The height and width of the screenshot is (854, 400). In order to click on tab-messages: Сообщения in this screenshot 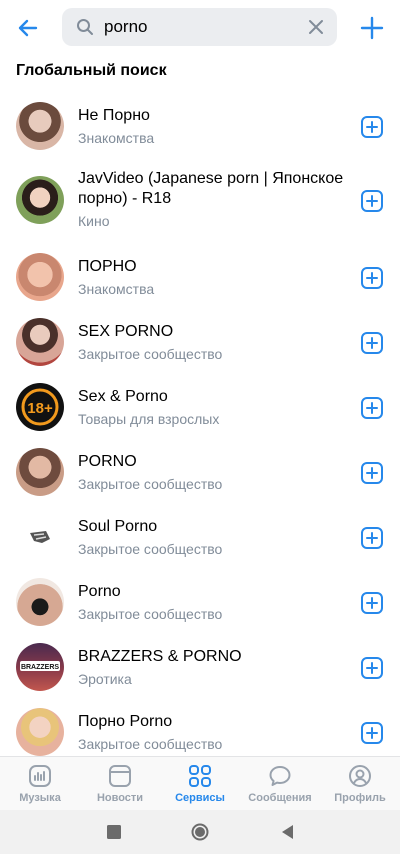, I will do `click(280, 784)`.